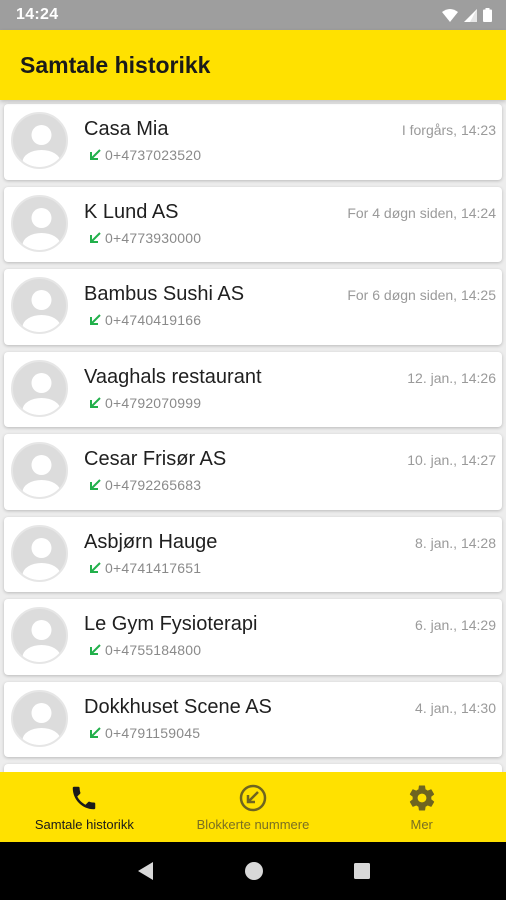 The width and height of the screenshot is (506, 900). What do you see at coordinates (448, 130) in the screenshot?
I see `call-timestamp: I forgårs, 14:23` at bounding box center [448, 130].